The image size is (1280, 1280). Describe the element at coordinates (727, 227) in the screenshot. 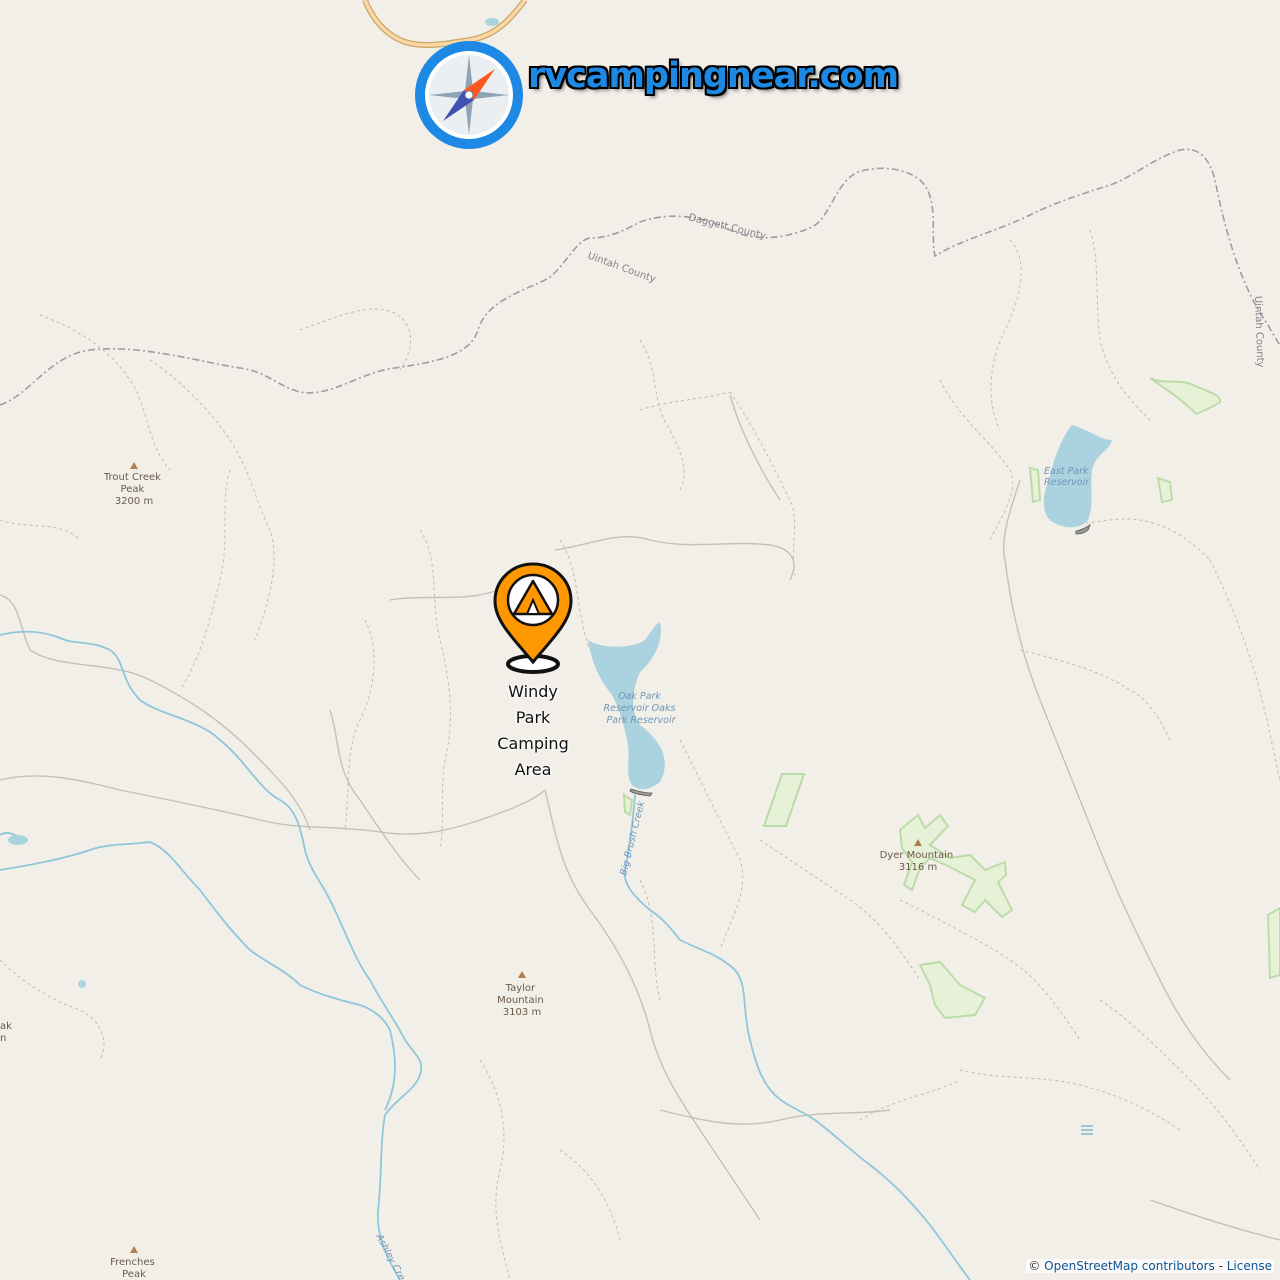

I see `county-label-daggett: Daggett County` at that location.